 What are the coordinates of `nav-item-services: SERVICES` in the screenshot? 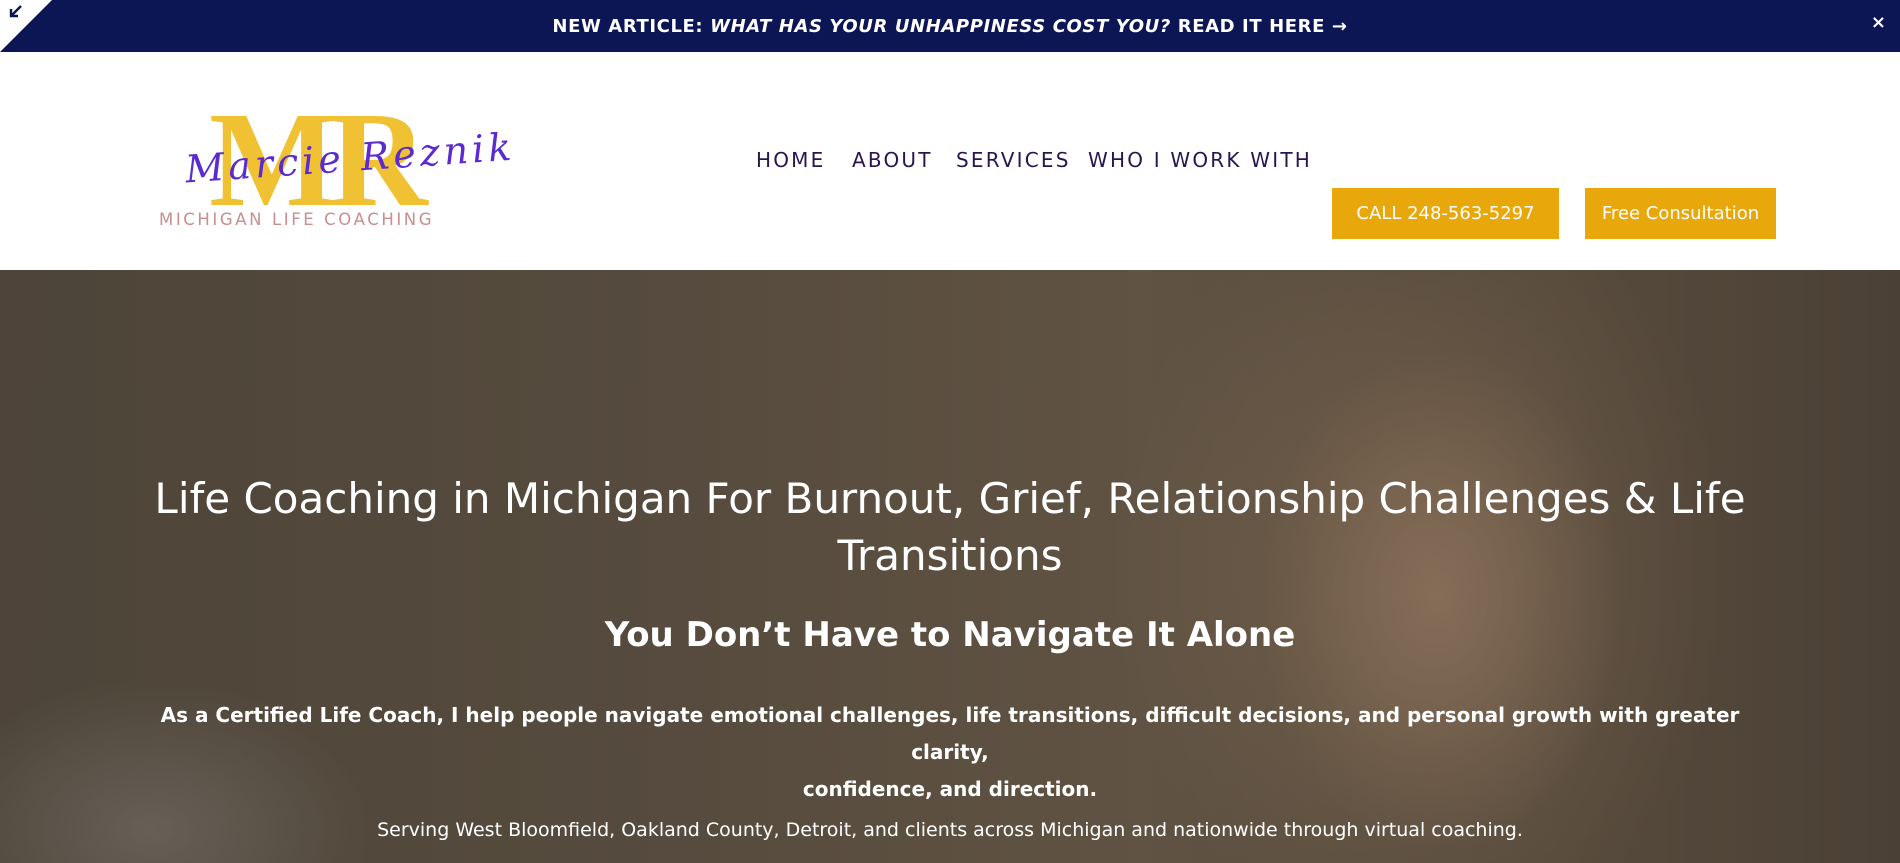 It's located at (1013, 160).